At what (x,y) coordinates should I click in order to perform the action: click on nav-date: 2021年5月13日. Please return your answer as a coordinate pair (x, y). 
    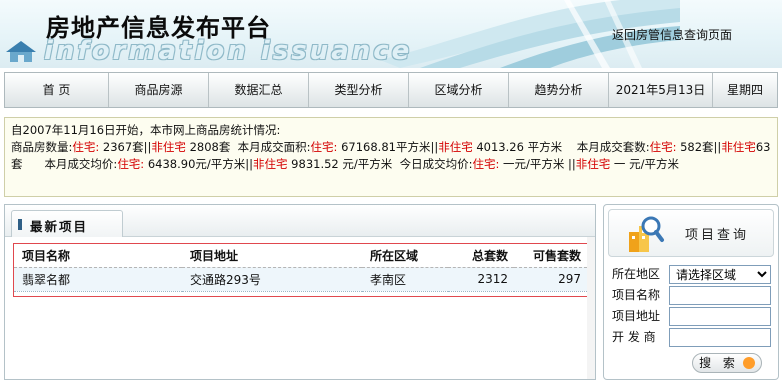
    Looking at the image, I should click on (661, 90).